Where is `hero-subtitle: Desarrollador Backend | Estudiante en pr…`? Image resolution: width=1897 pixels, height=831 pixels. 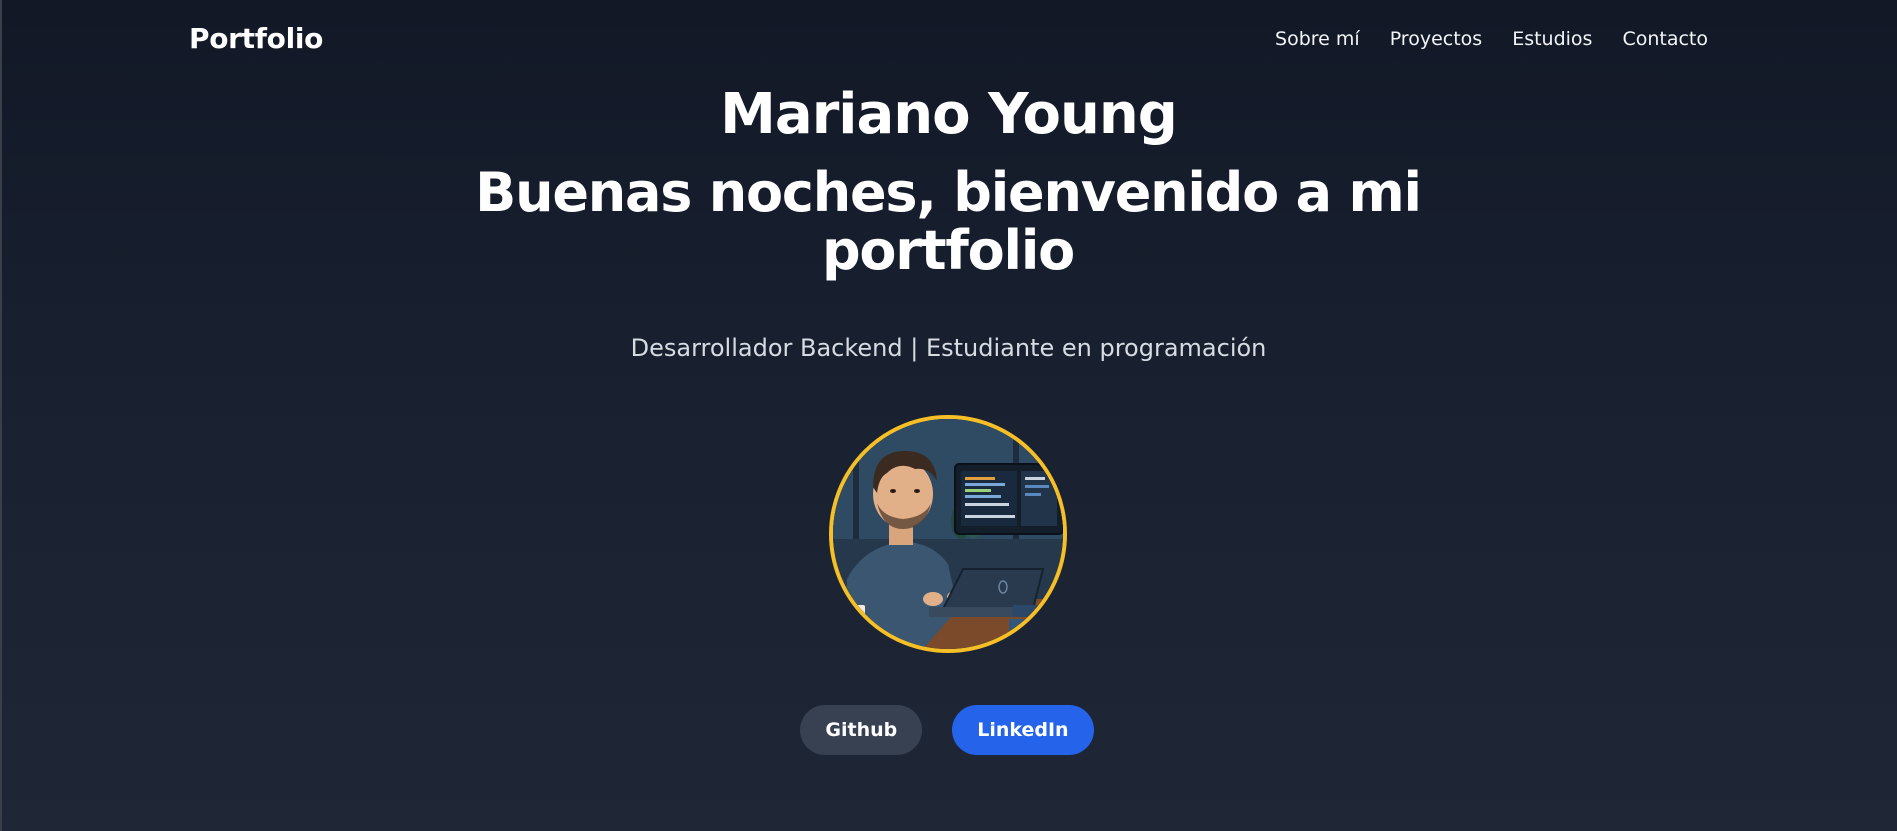
hero-subtitle: Desarrollador Backend | Estudiante en pr… is located at coordinates (948, 348).